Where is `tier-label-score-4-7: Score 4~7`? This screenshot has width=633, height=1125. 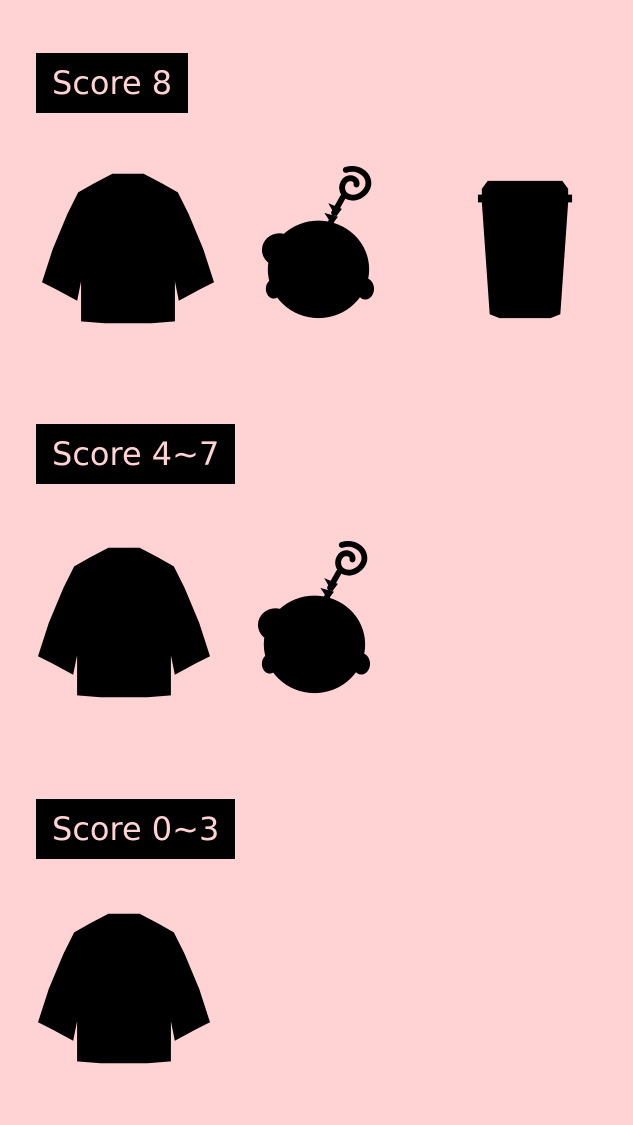 tier-label-score-4-7: Score 4~7 is located at coordinates (136, 454).